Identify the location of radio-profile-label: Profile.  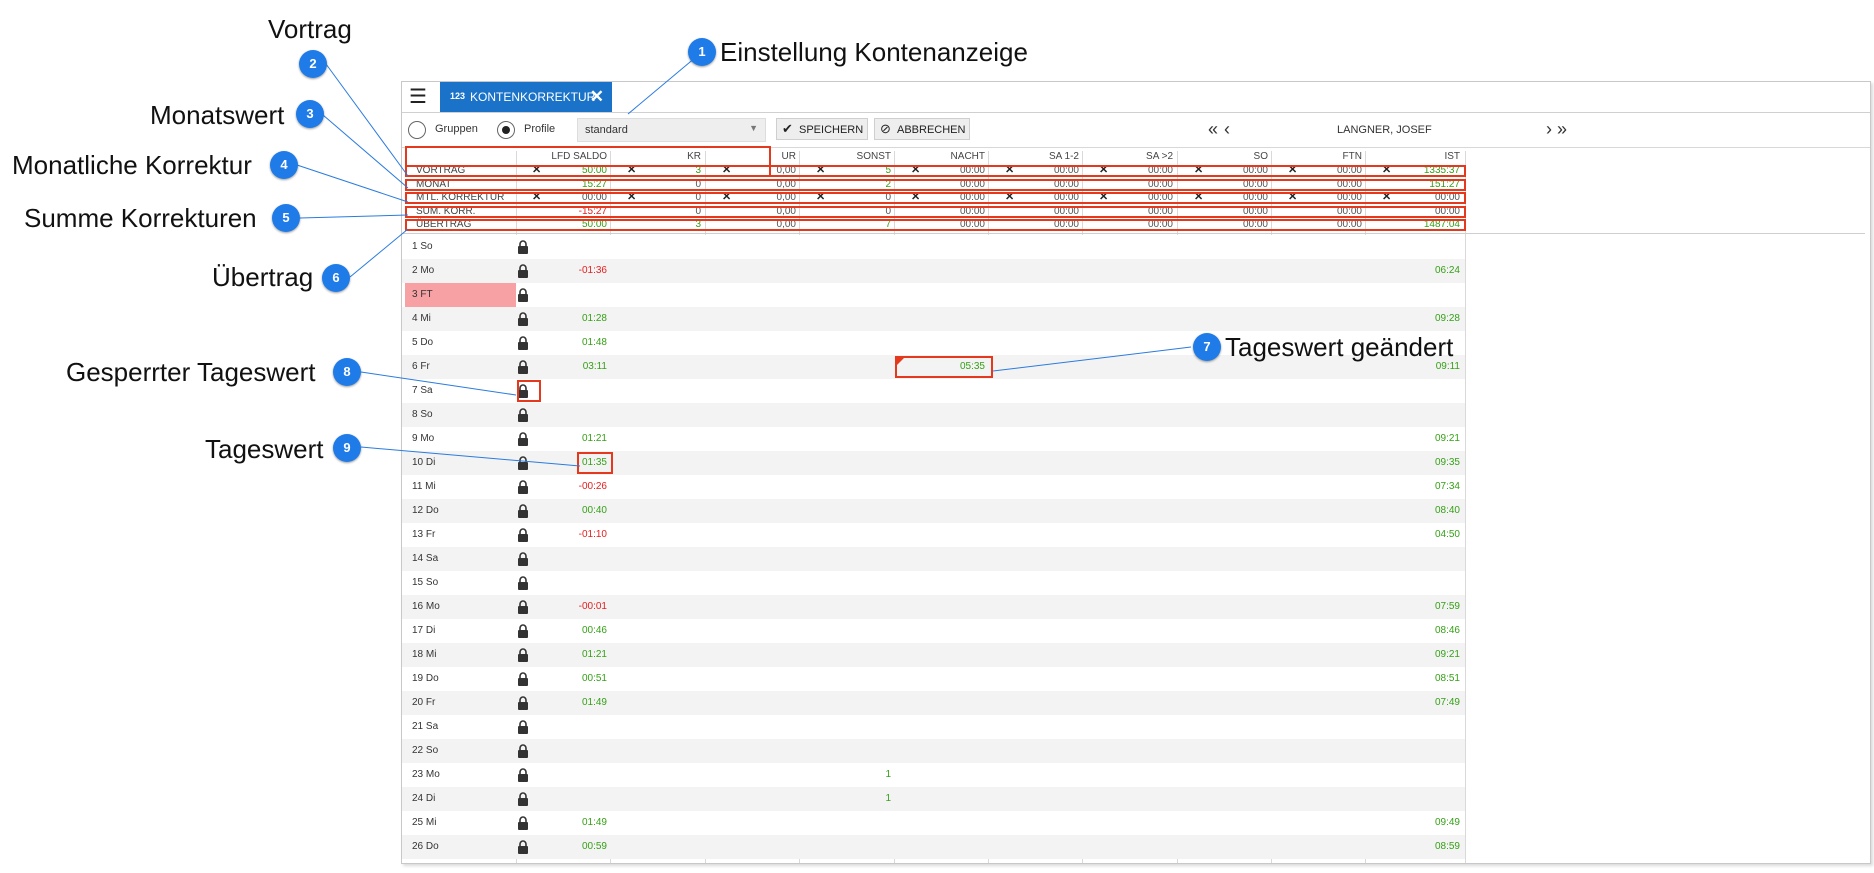
(540, 129).